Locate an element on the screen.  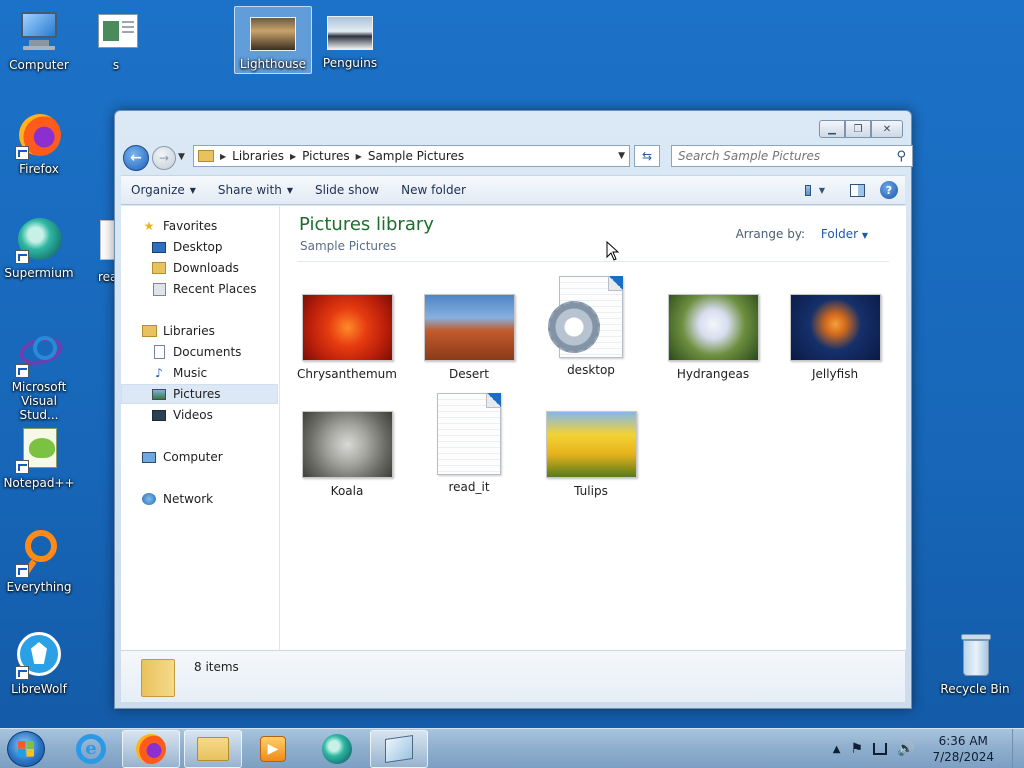
nav-item-desktop: Desktop is located at coordinates (199, 247).